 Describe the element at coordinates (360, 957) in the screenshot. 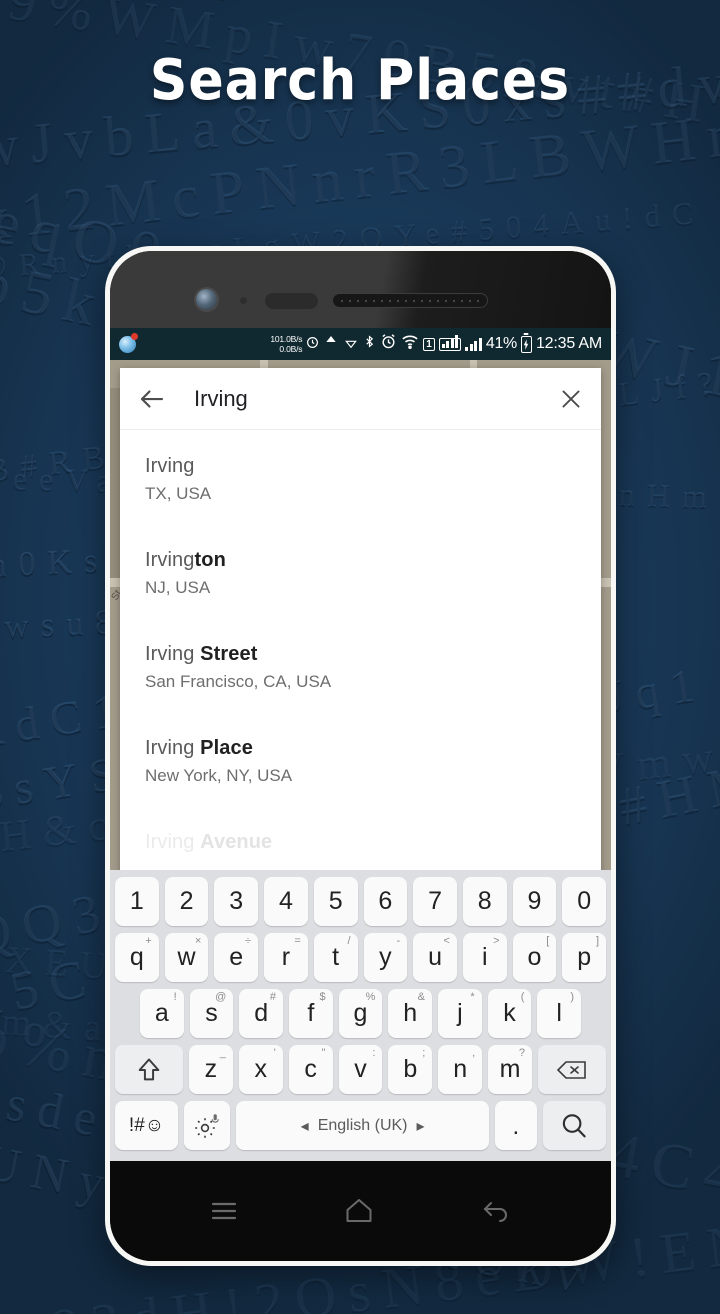

I see `keyboard-row-top: + q × w ÷ e = r / t -y < u > i [o ] p` at that location.